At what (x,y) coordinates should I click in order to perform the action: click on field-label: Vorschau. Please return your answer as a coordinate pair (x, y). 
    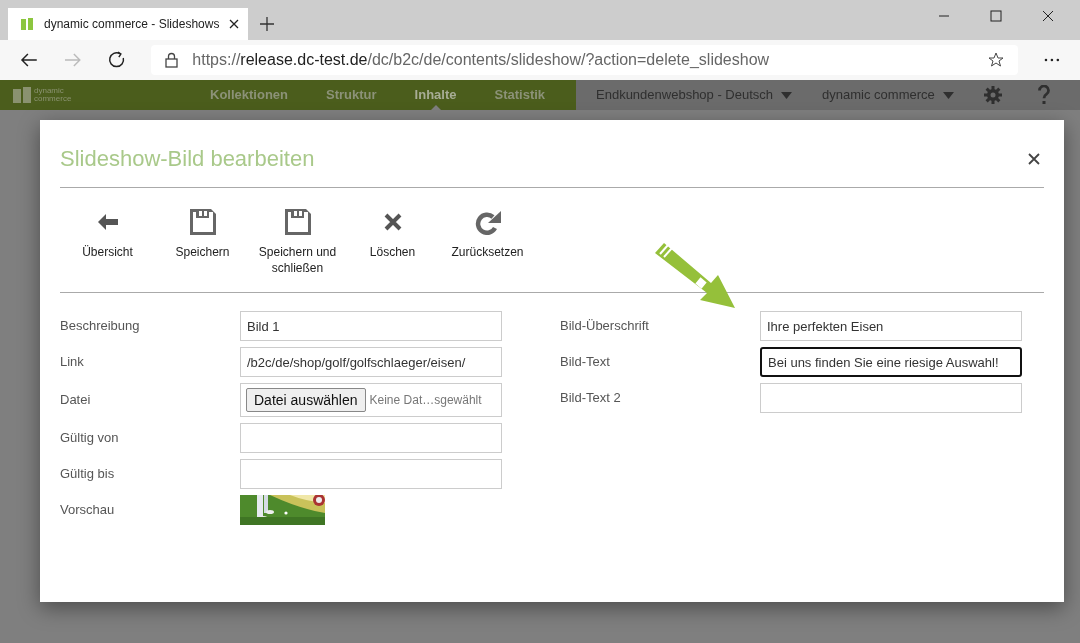
    Looking at the image, I should click on (88, 510).